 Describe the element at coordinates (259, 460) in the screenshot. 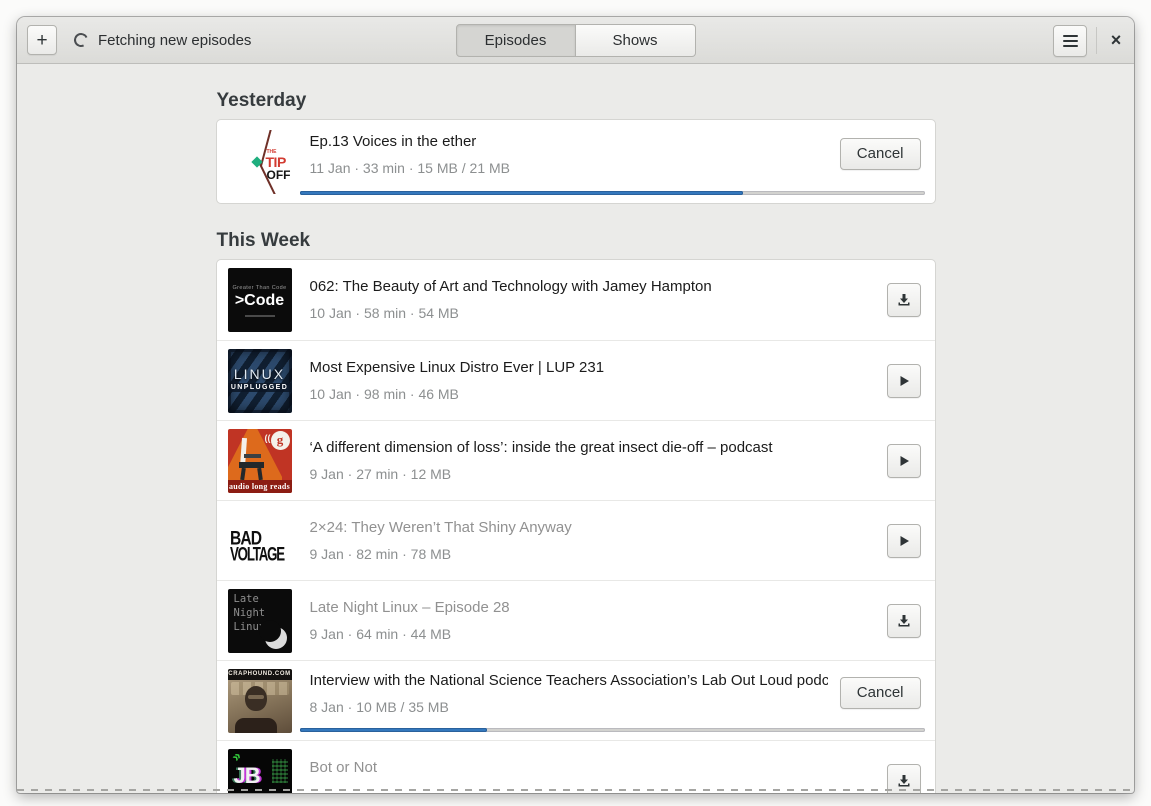

I see `show-cover-audio-long-reads: (( g audio long reads` at that location.